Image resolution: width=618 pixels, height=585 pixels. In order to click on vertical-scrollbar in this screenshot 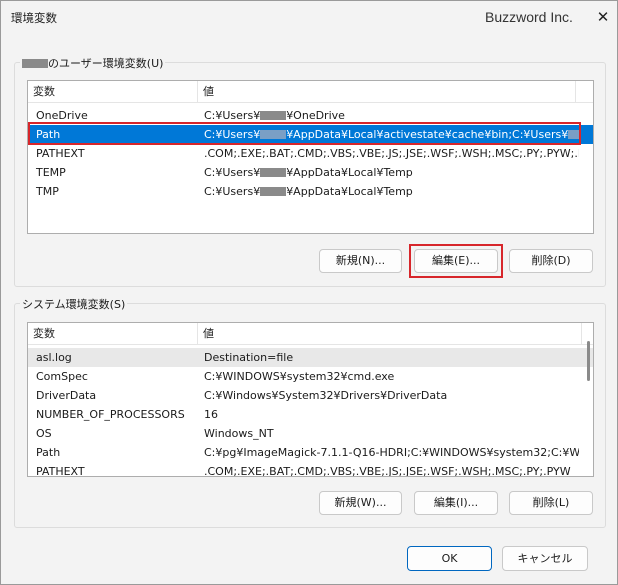, I will do `click(588, 399)`.